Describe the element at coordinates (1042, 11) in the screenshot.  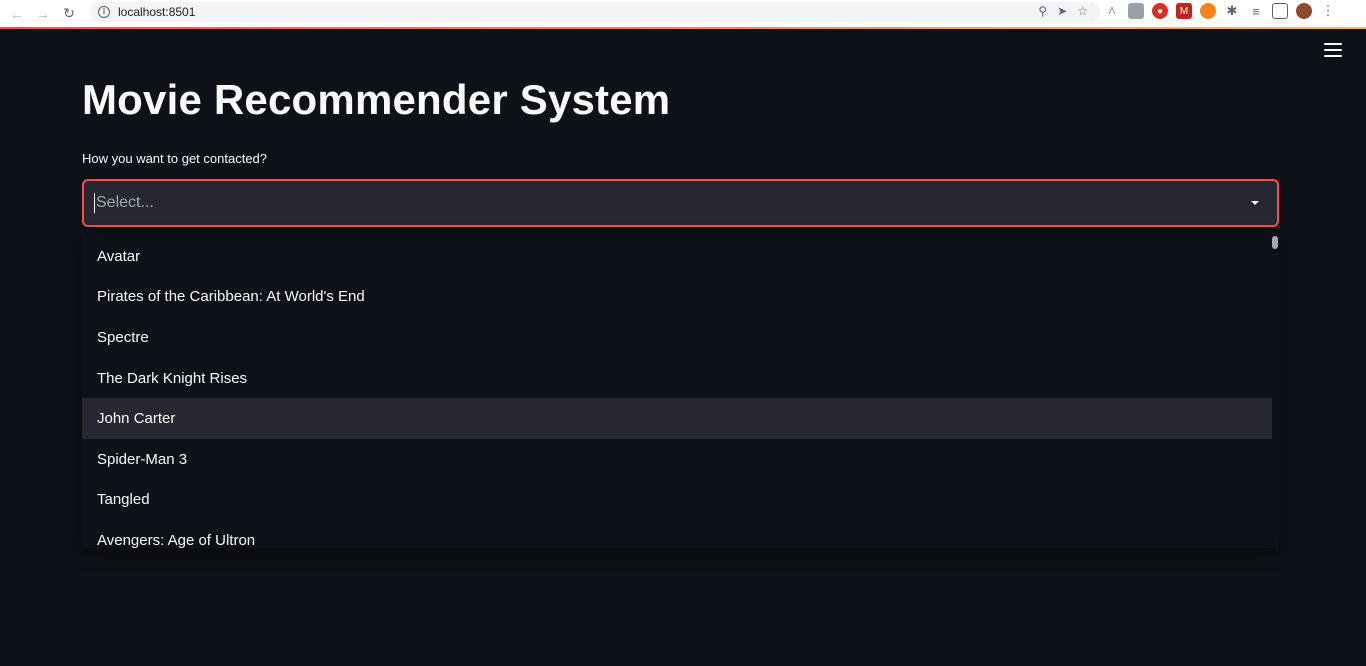
I see `zoom-icon: ⚲` at that location.